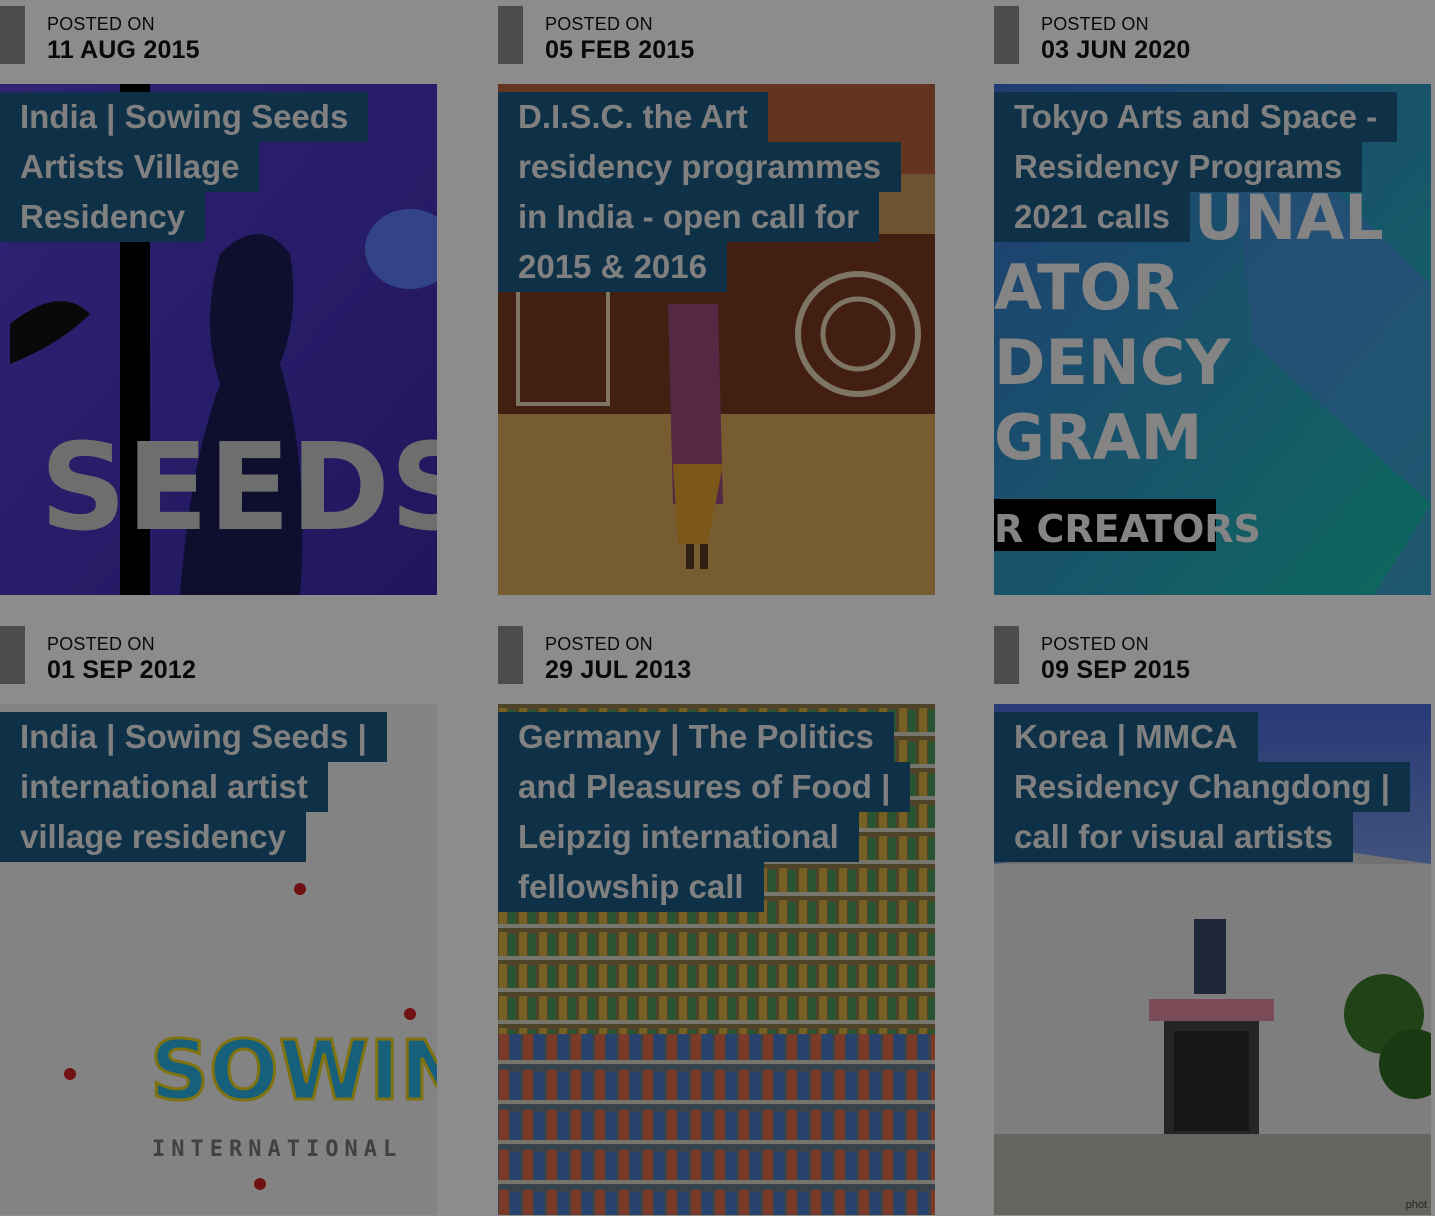  Describe the element at coordinates (1116, 50) in the screenshot. I see `post-date: 03 JUN 2020` at that location.